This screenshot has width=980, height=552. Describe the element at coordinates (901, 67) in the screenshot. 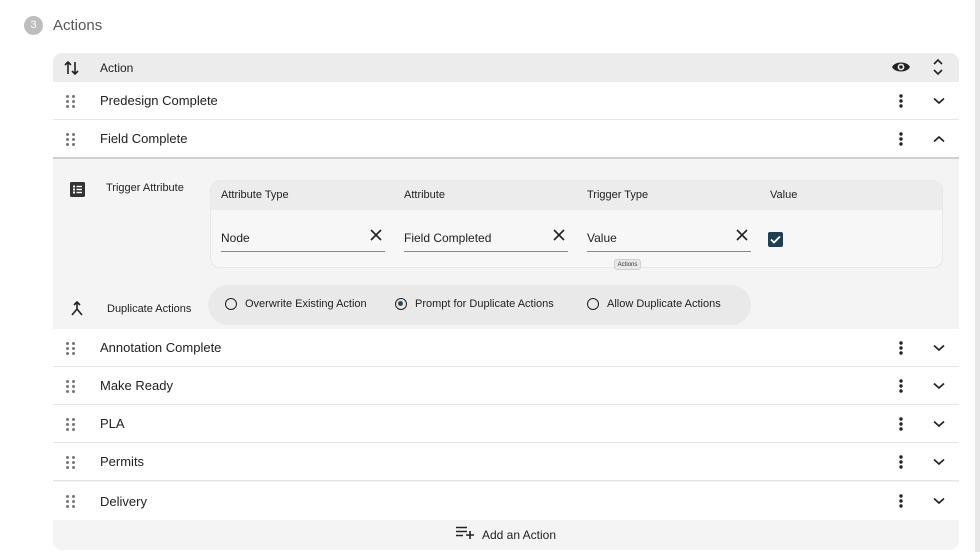

I see `eye-icon` at that location.